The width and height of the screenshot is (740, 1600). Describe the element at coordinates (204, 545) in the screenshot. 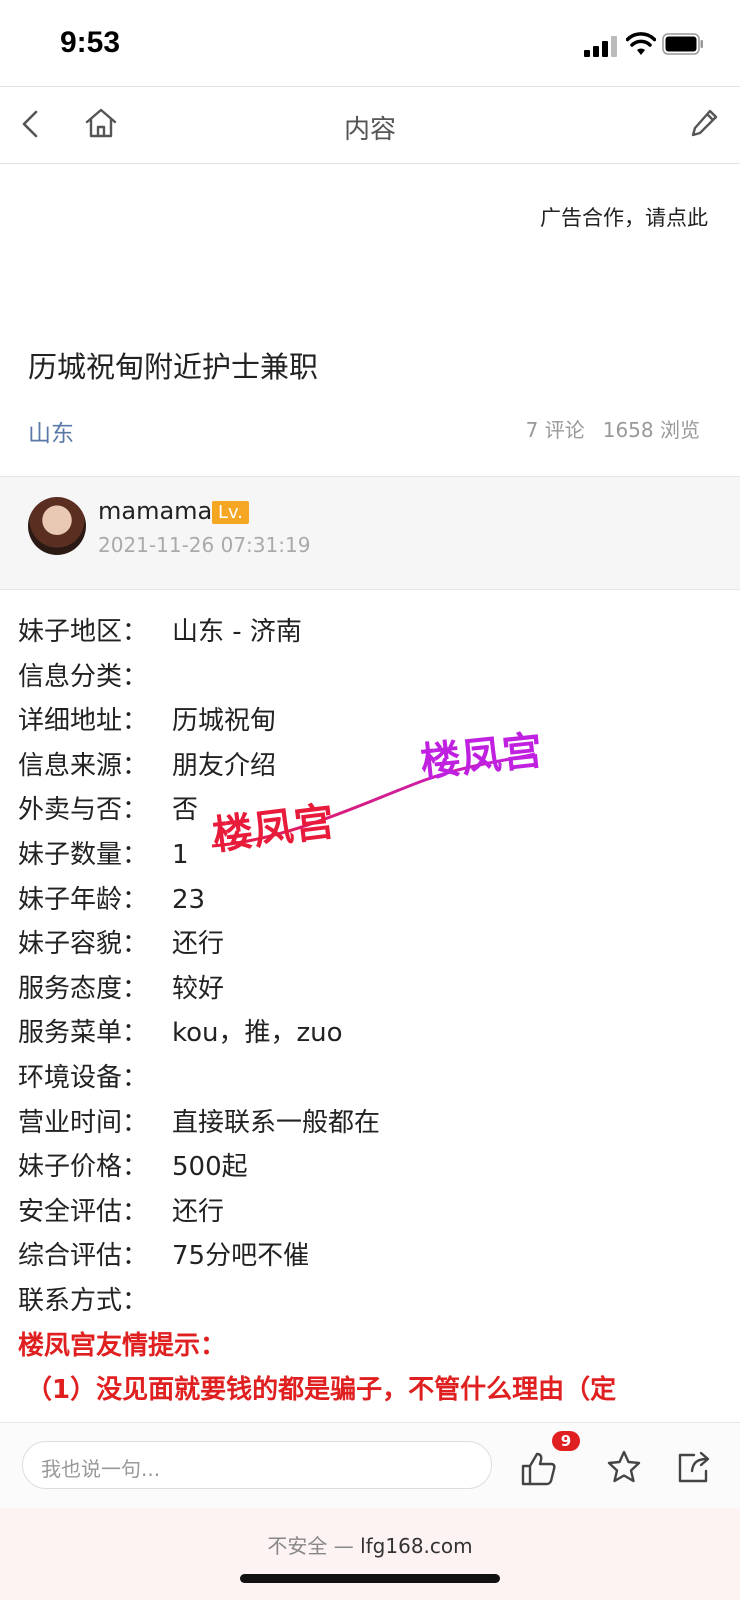

I see `post-date: 2021-11-26 07:31:19` at that location.